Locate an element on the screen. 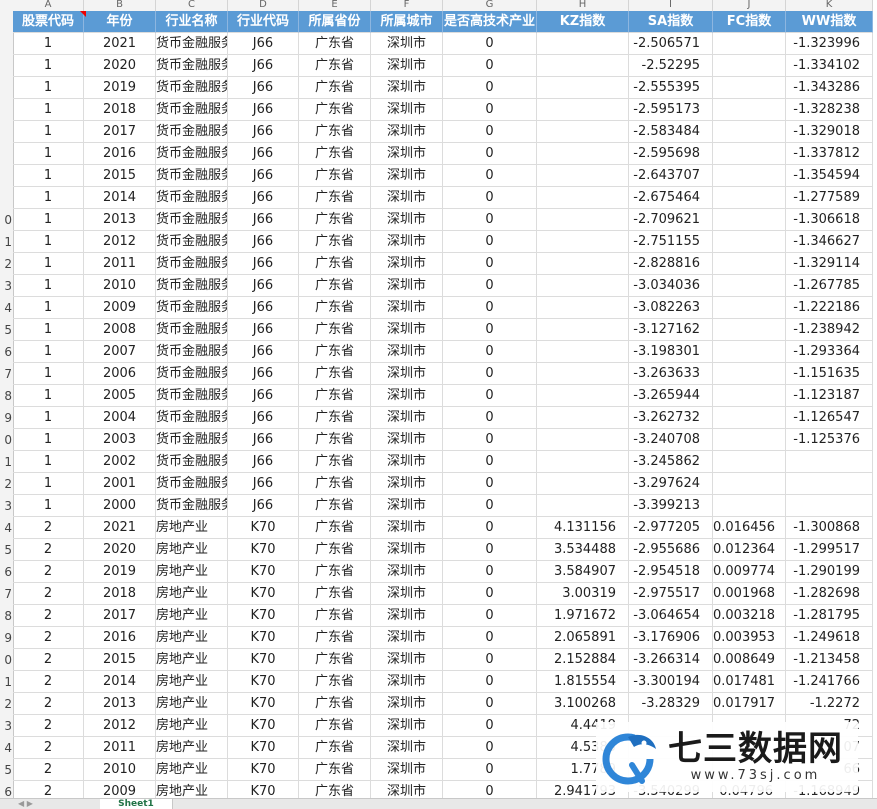  cell-ww-index: -1.290199 is located at coordinates (829, 572).